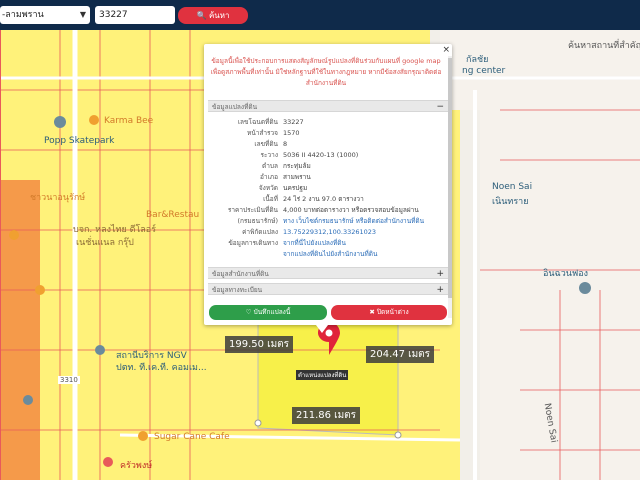 The width and height of the screenshot is (640, 480). I want to click on section-office-title: ข้อมูลสำนักงานที่ดิน, so click(240, 274).